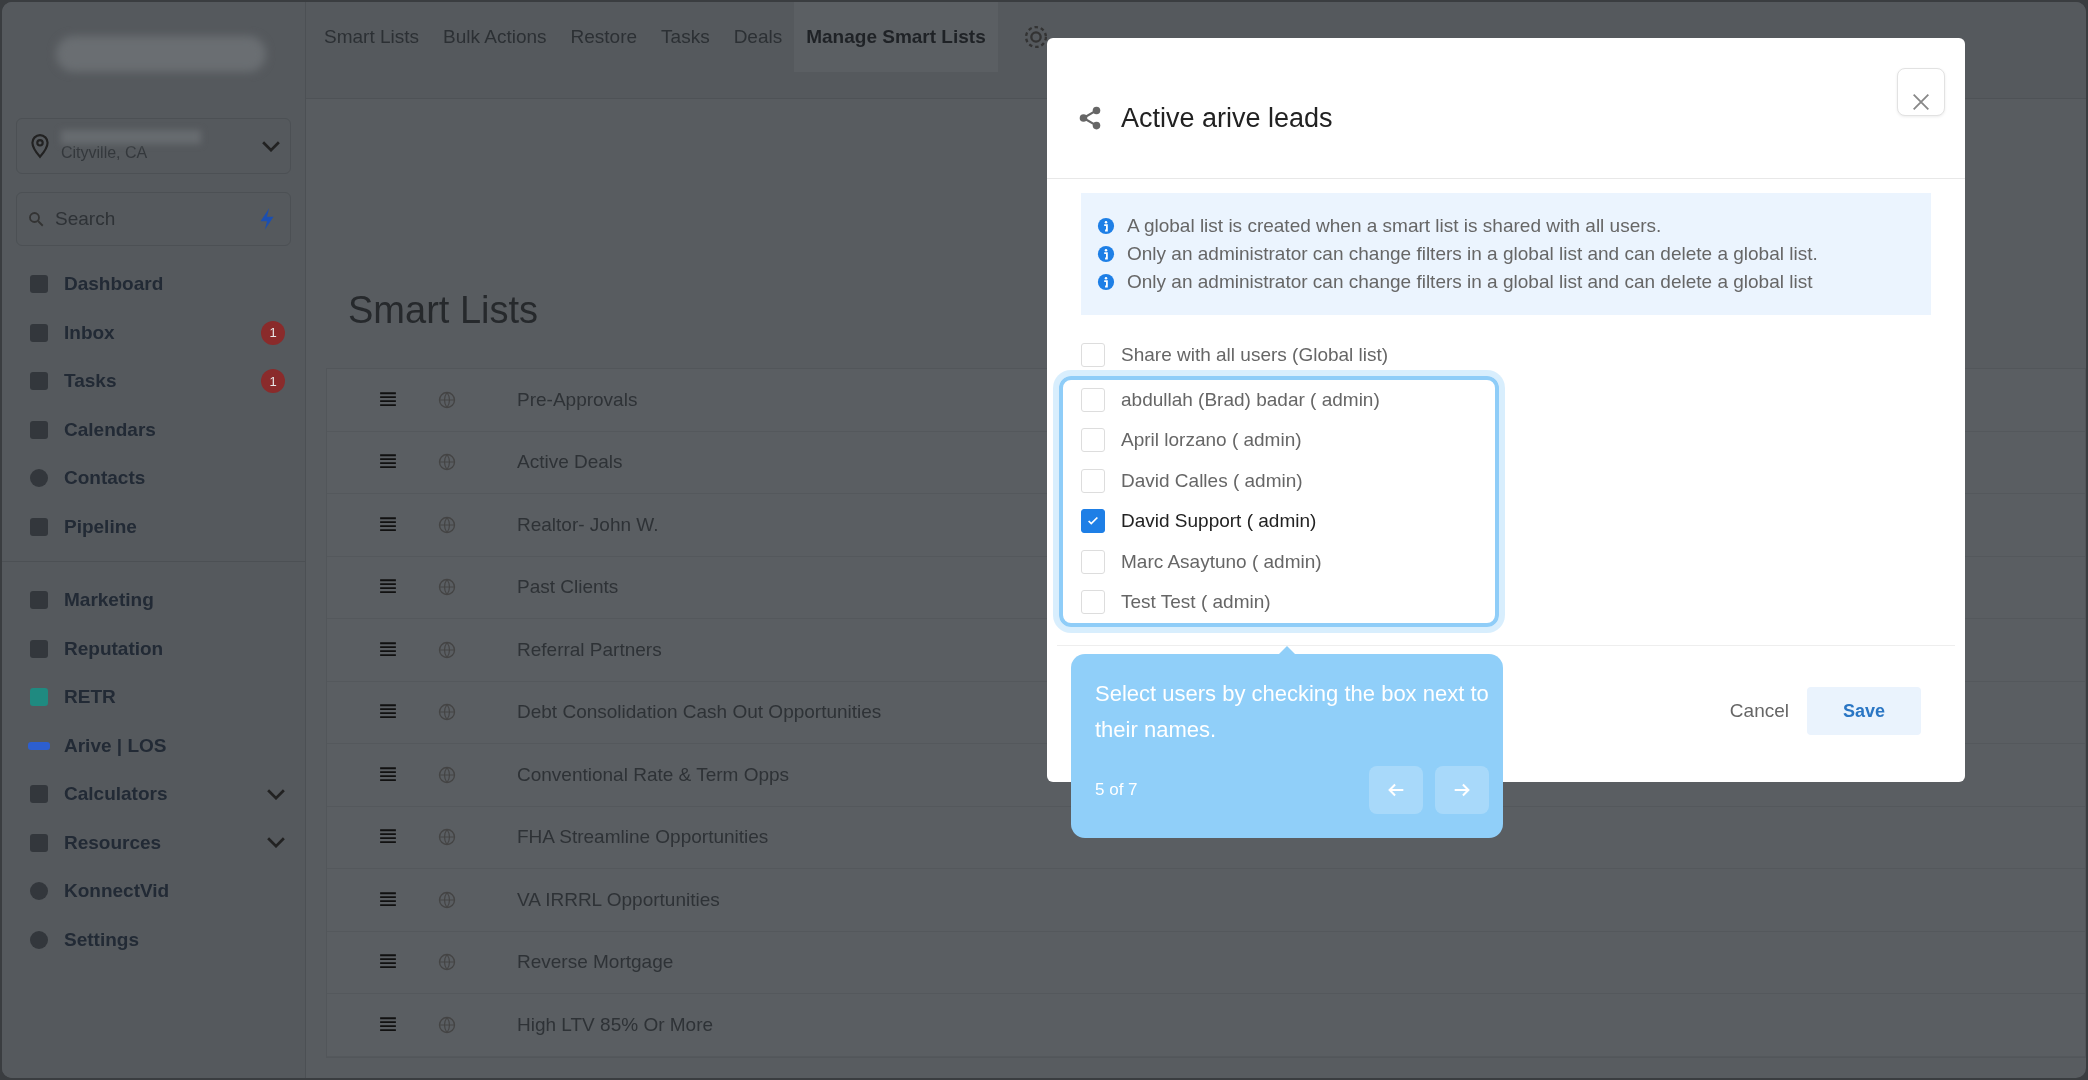  Describe the element at coordinates (1093, 521) in the screenshot. I see `checkbox` at that location.